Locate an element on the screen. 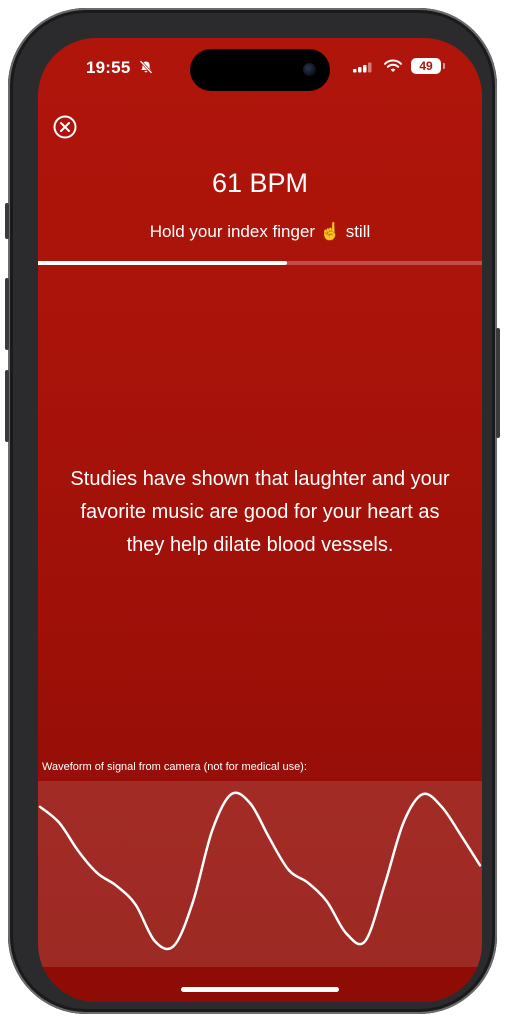  home-indicator is located at coordinates (260, 989).